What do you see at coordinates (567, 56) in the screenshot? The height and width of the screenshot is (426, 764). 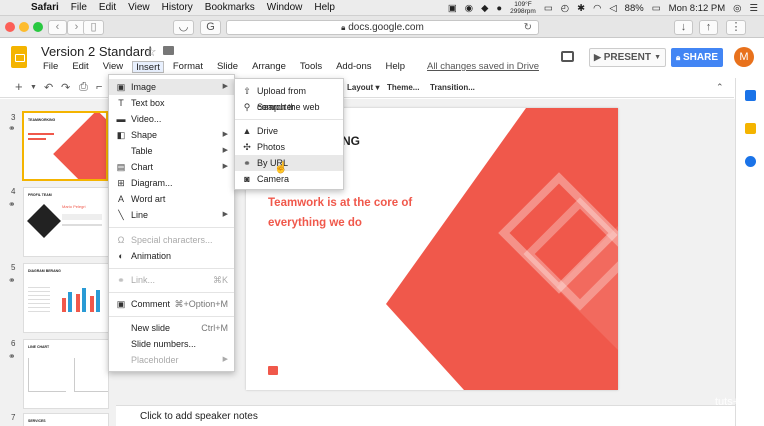 I see `comments-icon` at bounding box center [567, 56].